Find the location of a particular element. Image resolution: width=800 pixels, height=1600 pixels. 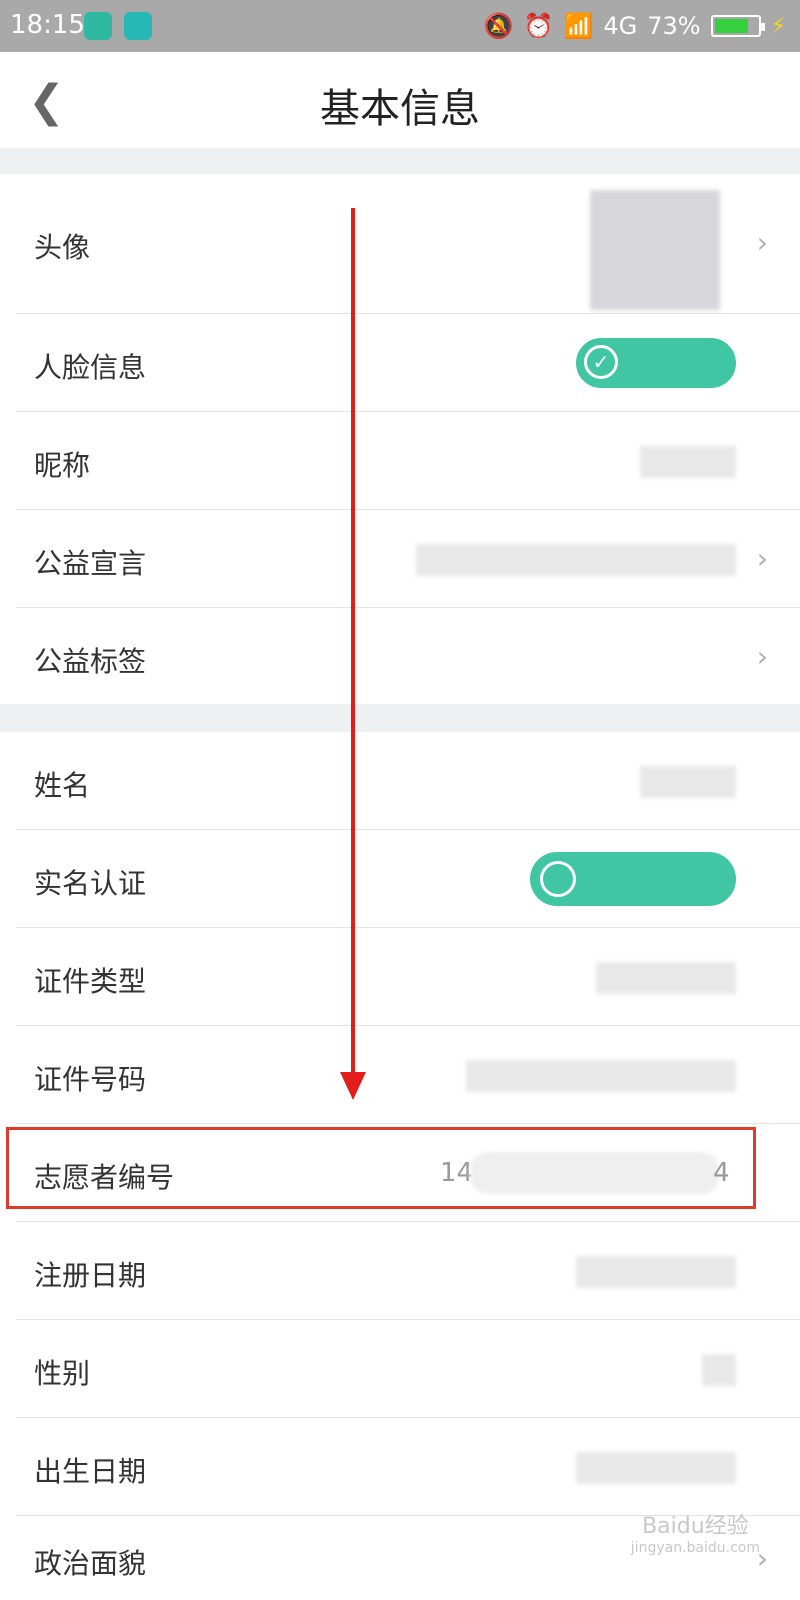

battery-percent: 73% is located at coordinates (674, 26).